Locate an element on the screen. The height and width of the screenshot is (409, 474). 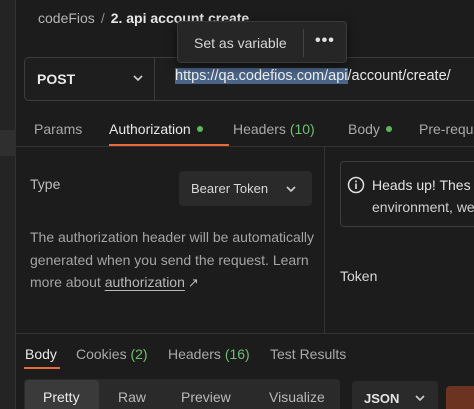
info-banner-line-1: Heads up! Thes is located at coordinates (421, 185).